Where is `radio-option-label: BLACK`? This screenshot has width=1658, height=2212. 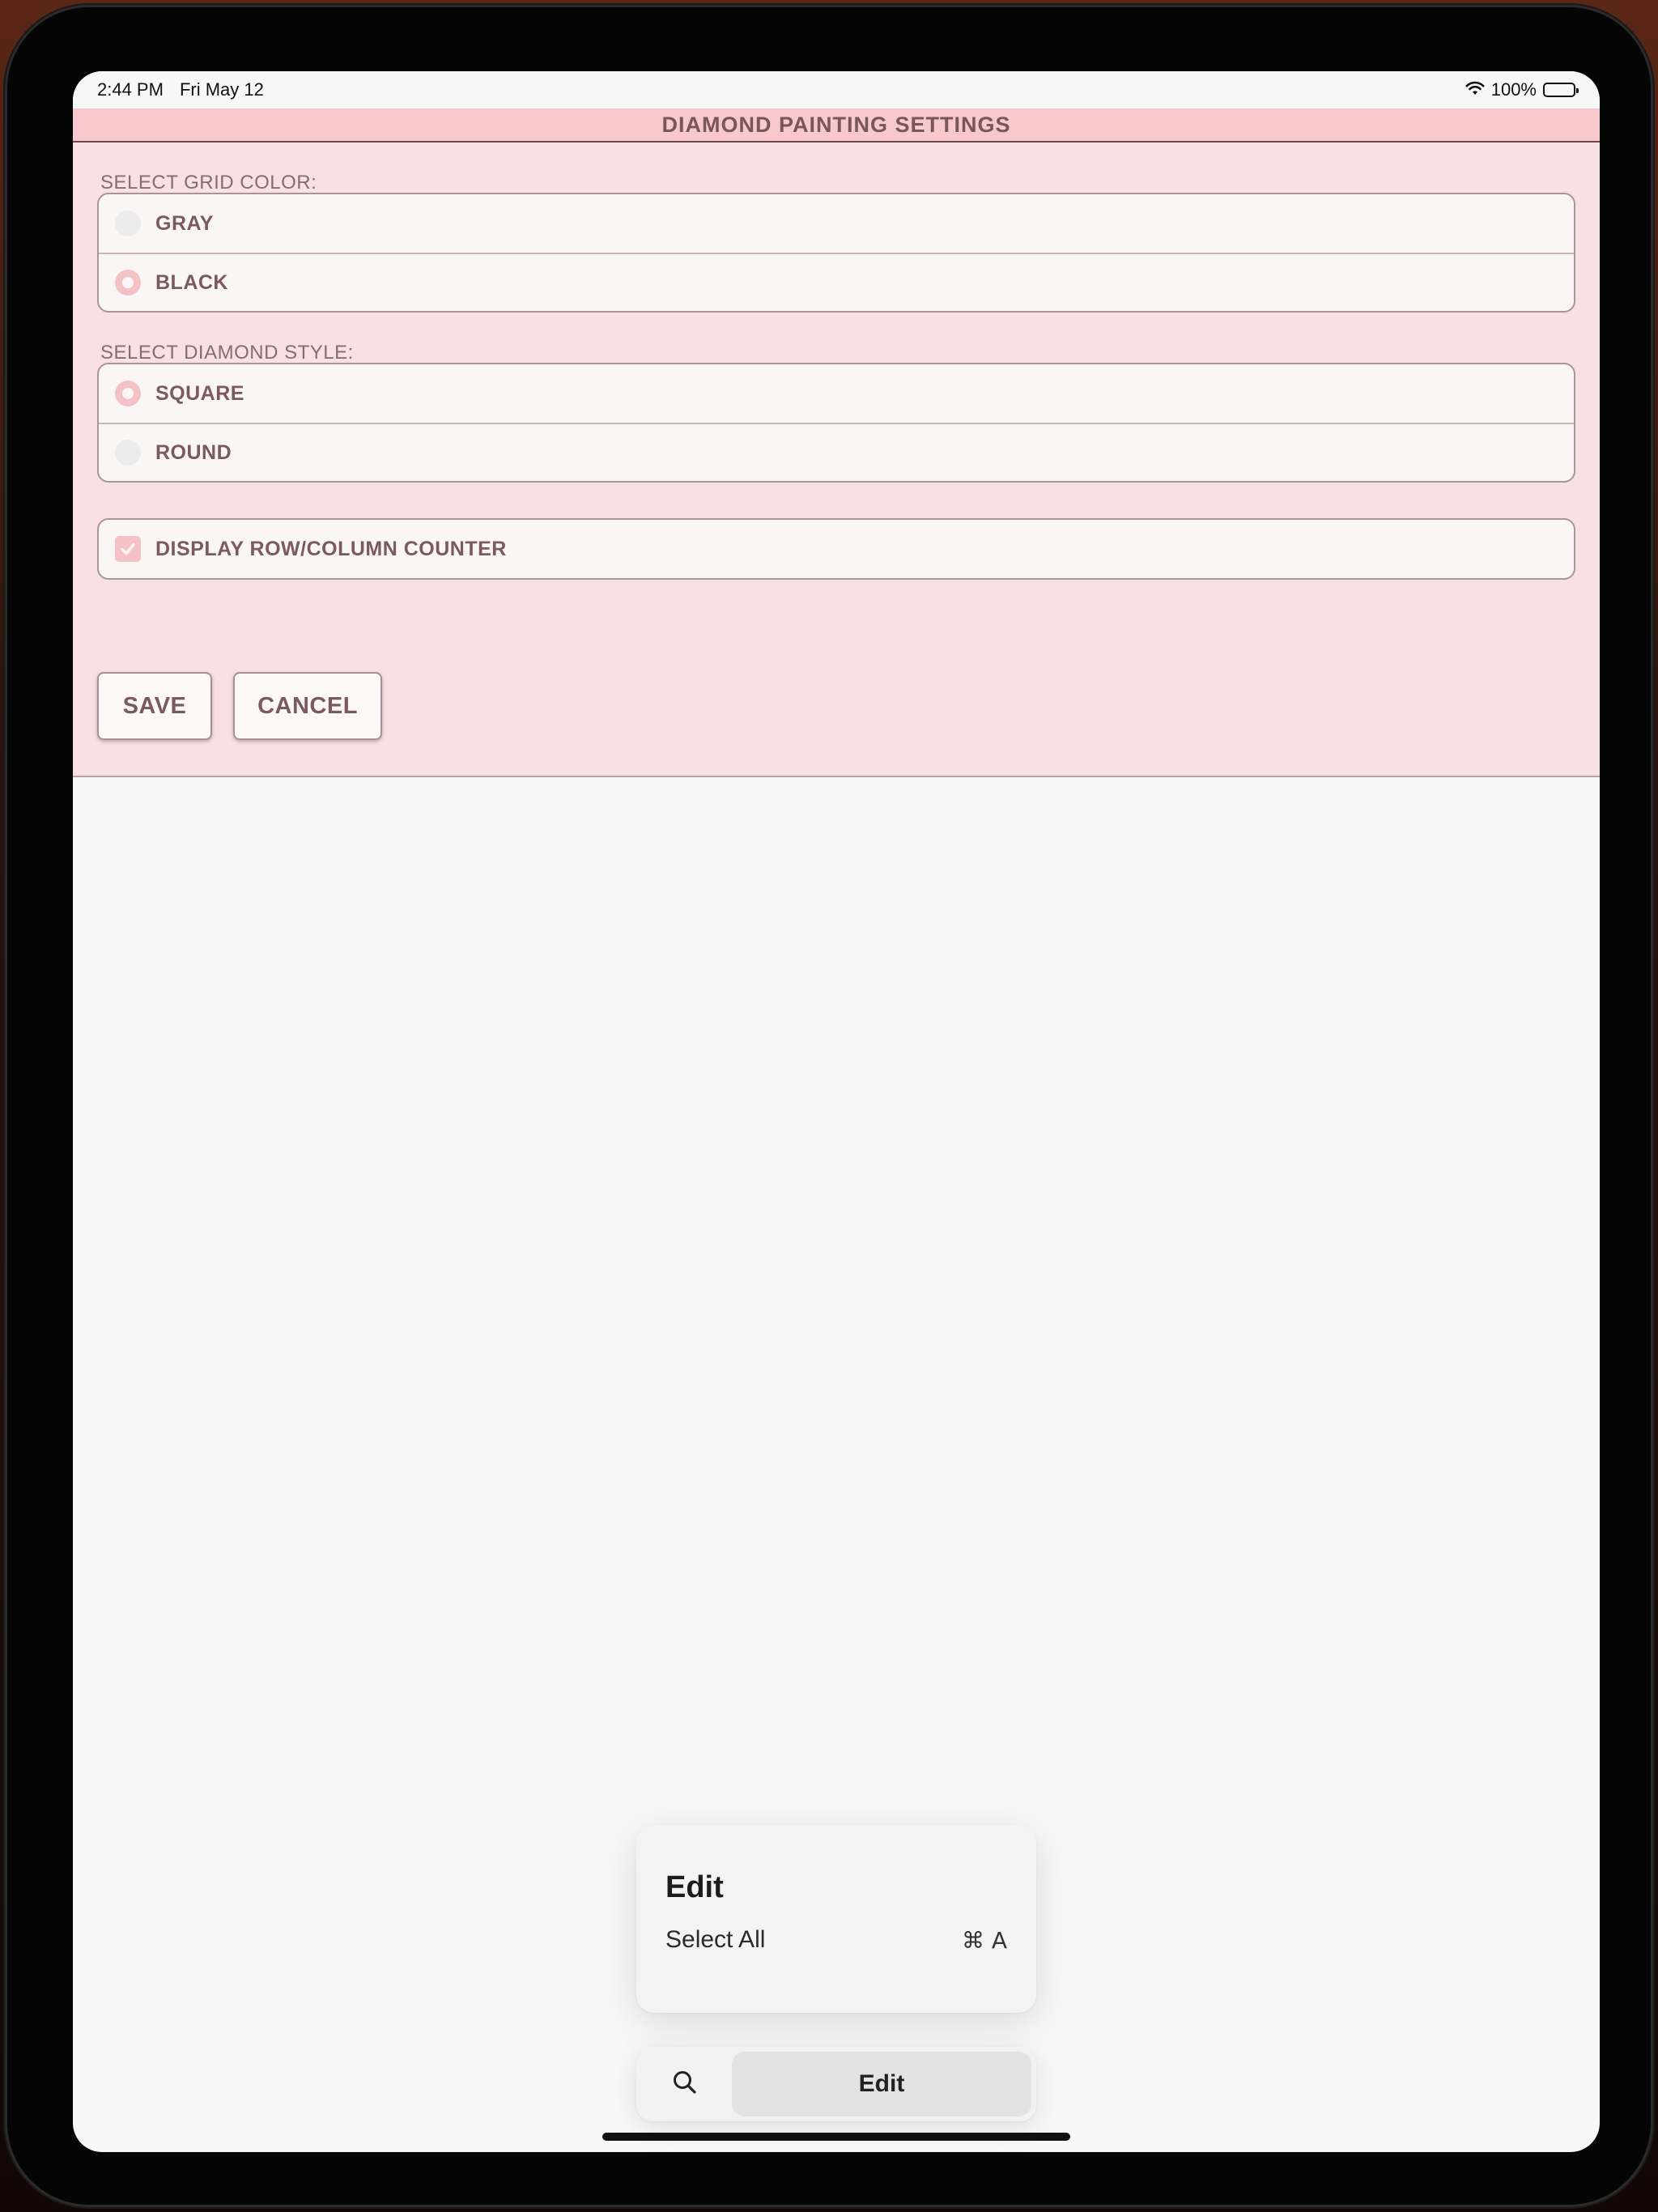
radio-option-label: BLACK is located at coordinates (191, 282).